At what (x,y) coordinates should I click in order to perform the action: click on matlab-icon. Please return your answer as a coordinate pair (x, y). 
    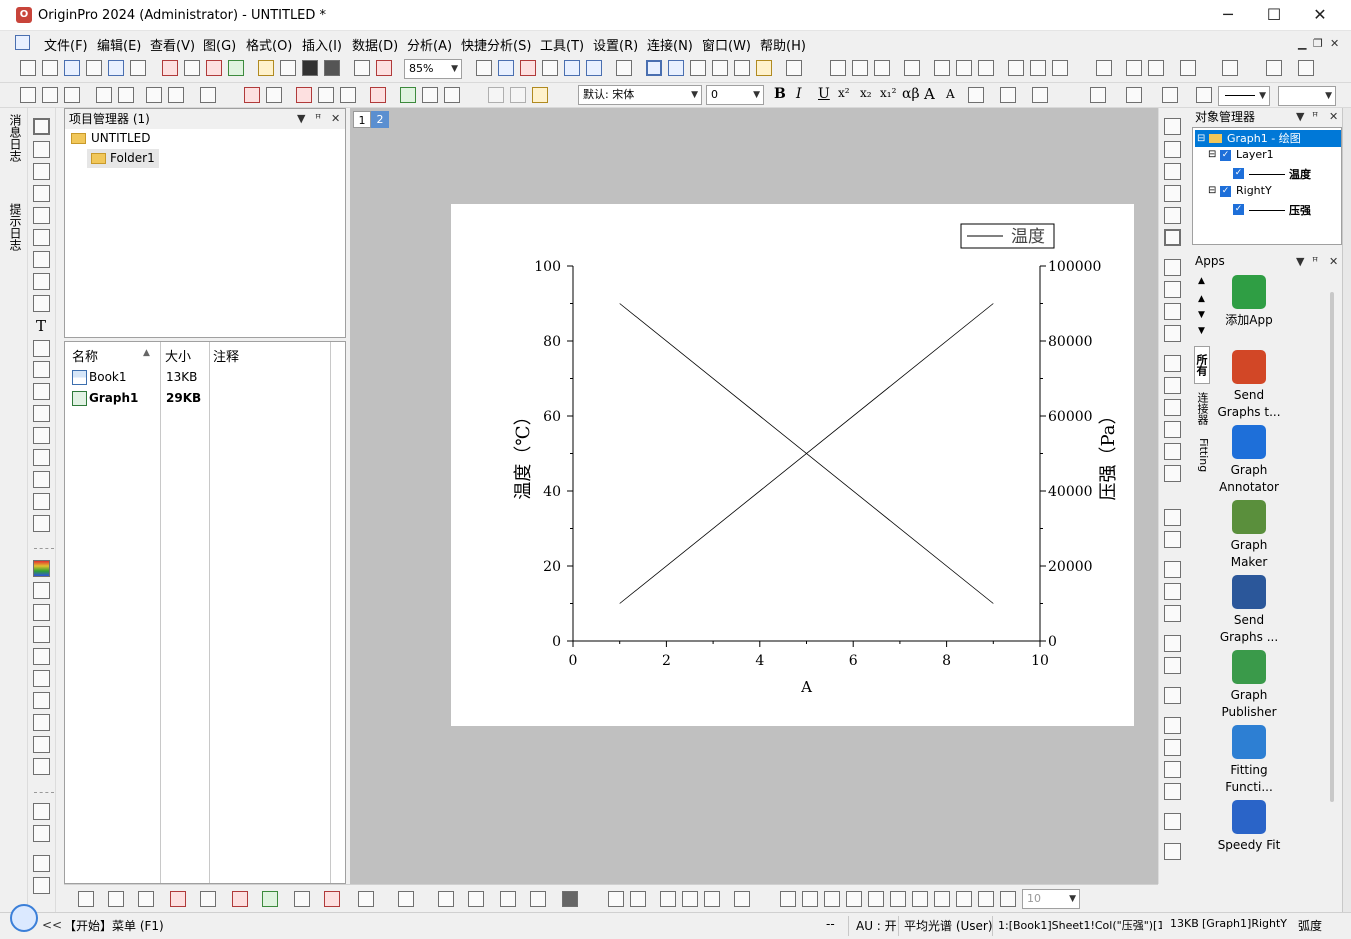
    Looking at the image, I should click on (41, 811).